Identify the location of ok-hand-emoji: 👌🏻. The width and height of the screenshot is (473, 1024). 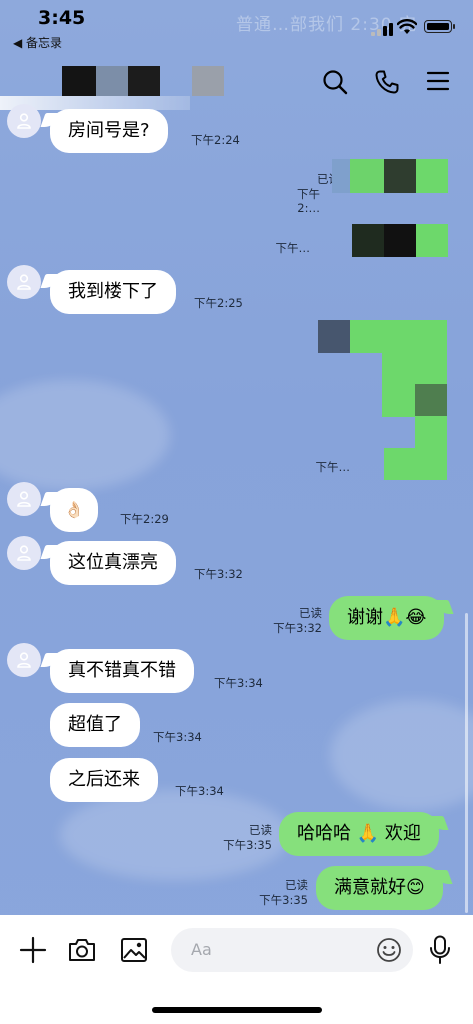
(74, 509).